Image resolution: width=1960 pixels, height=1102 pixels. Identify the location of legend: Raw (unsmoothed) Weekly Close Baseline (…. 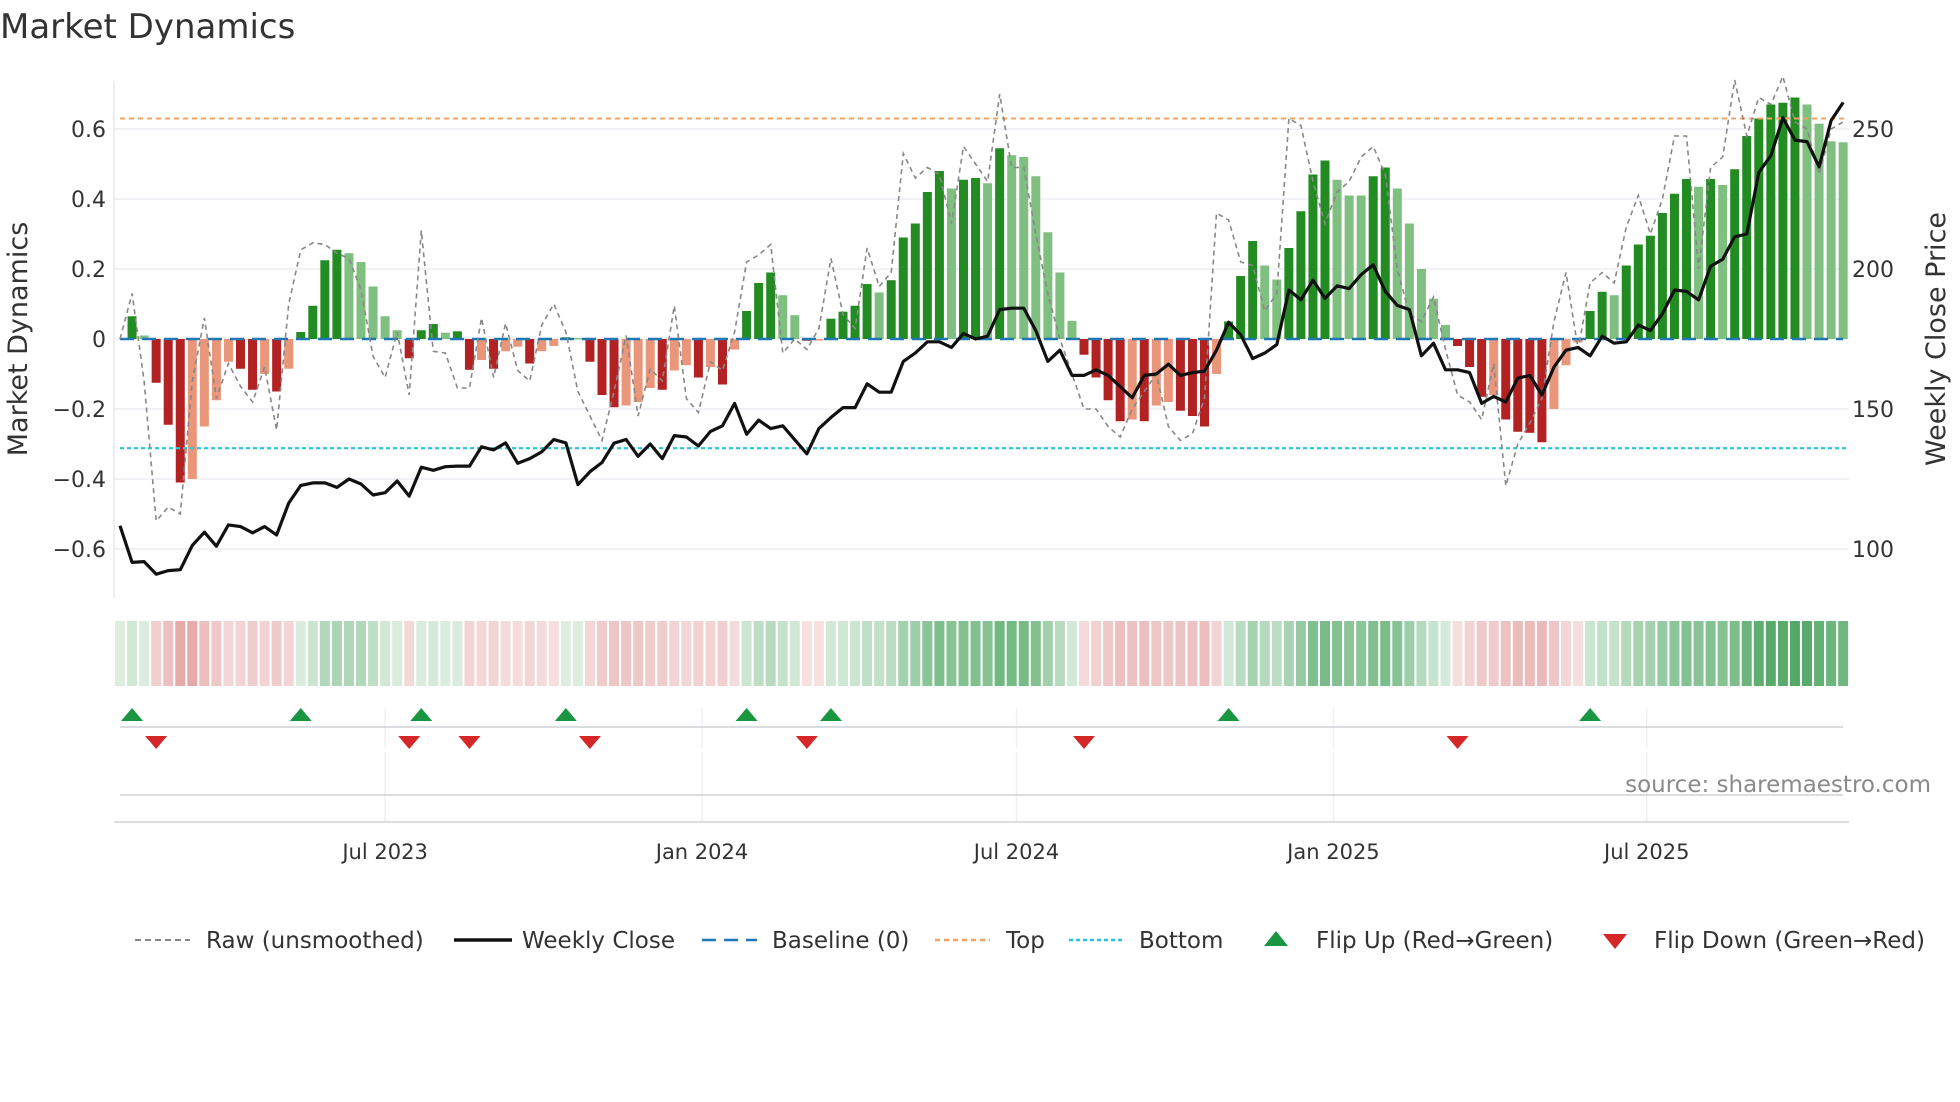
(1030, 941).